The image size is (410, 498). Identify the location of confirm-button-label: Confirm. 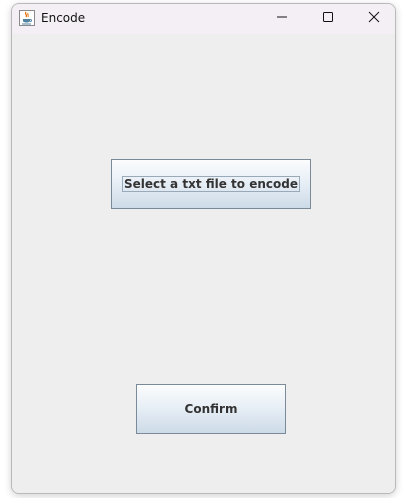
(211, 409).